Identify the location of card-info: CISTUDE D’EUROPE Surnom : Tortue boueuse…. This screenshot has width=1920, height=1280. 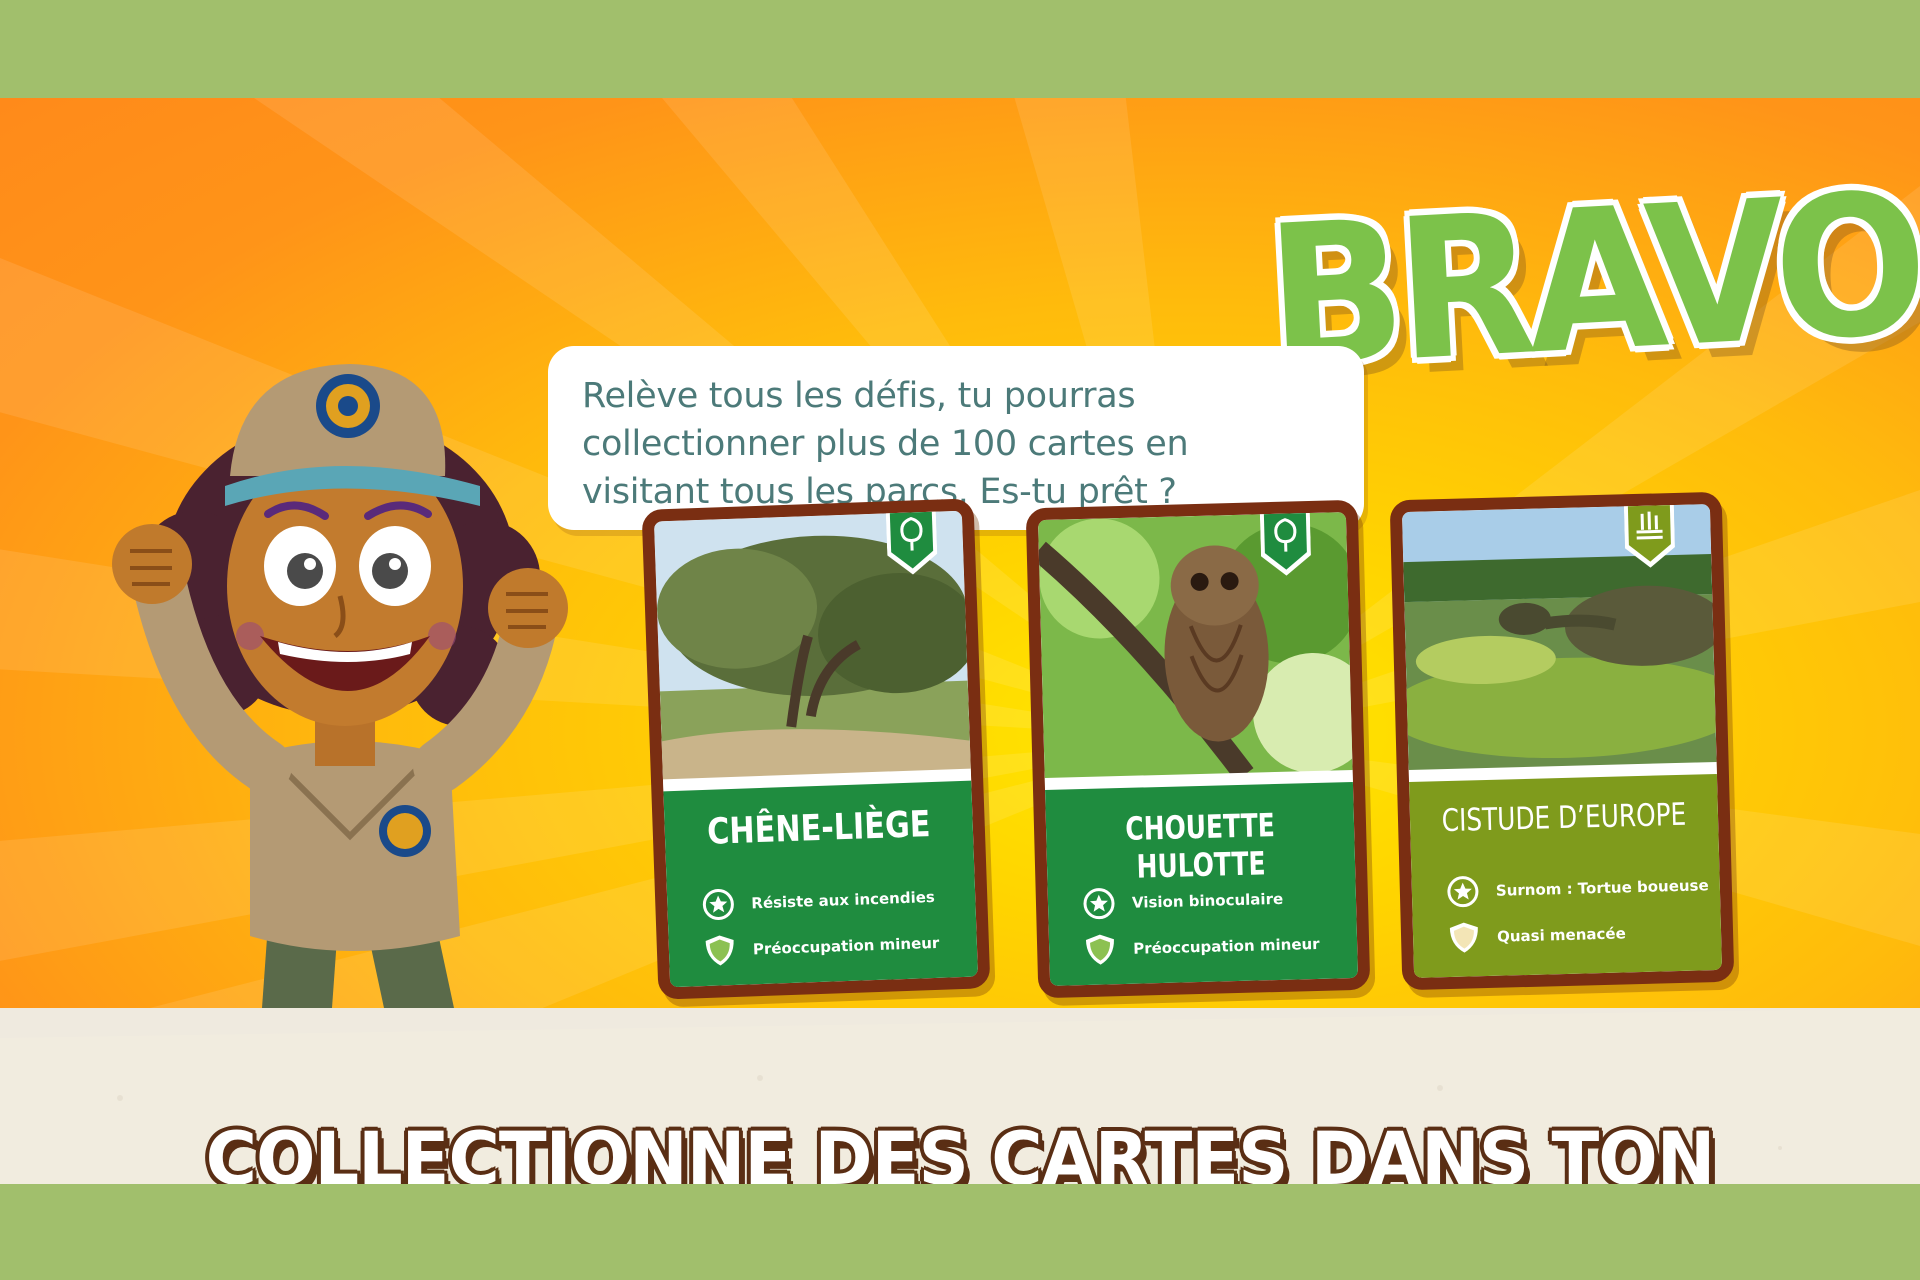
(1566, 875).